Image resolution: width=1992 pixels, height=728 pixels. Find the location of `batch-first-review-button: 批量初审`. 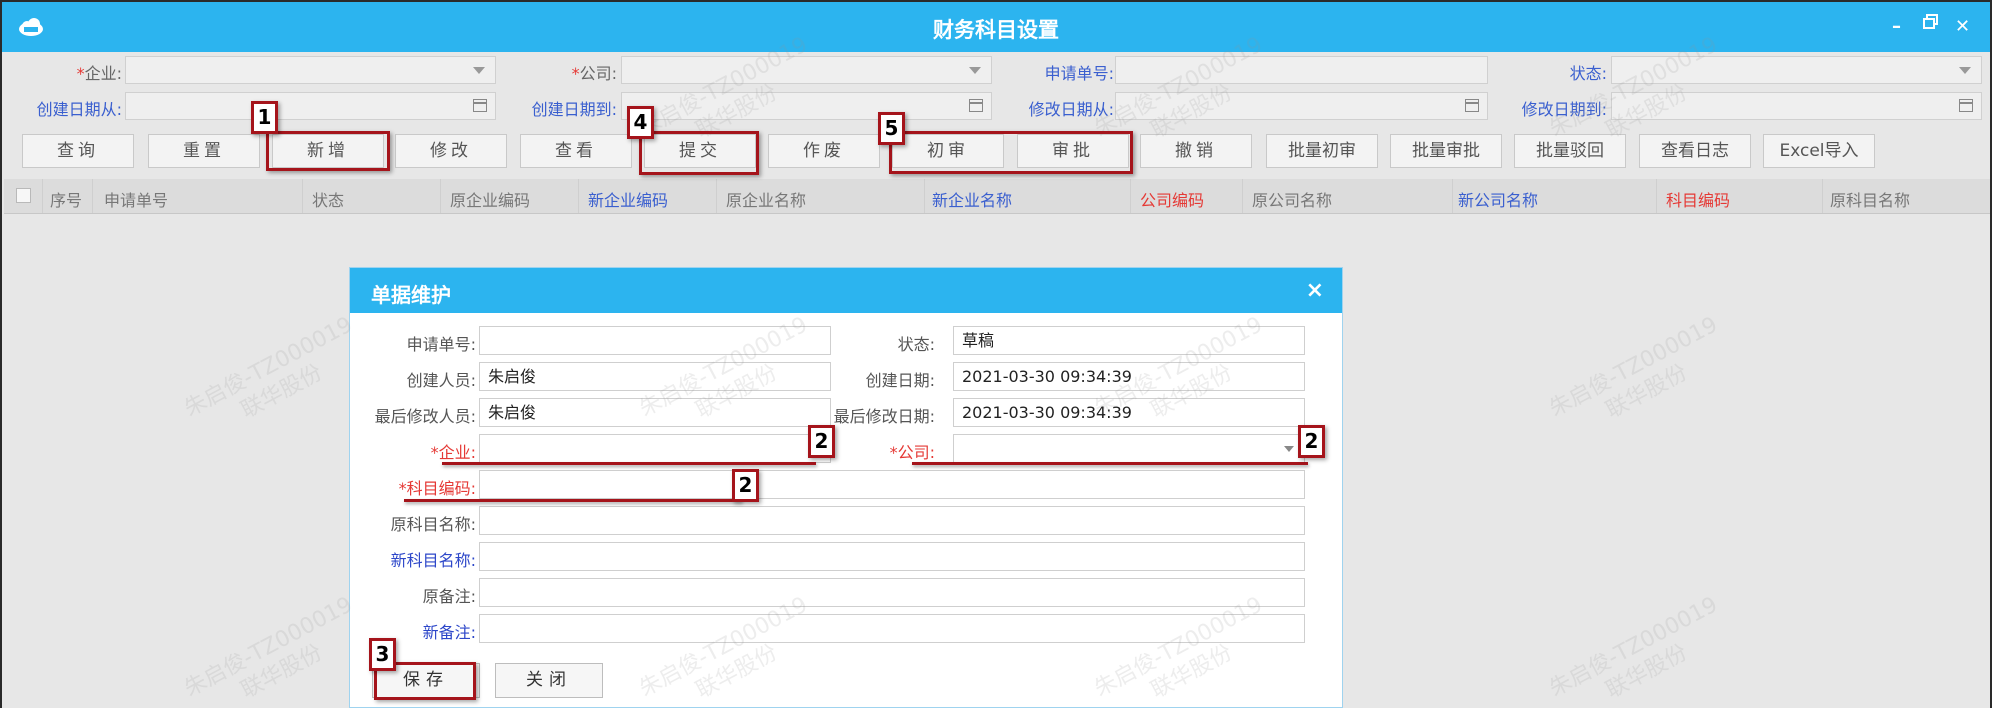

batch-first-review-button: 批量初审 is located at coordinates (1322, 151).